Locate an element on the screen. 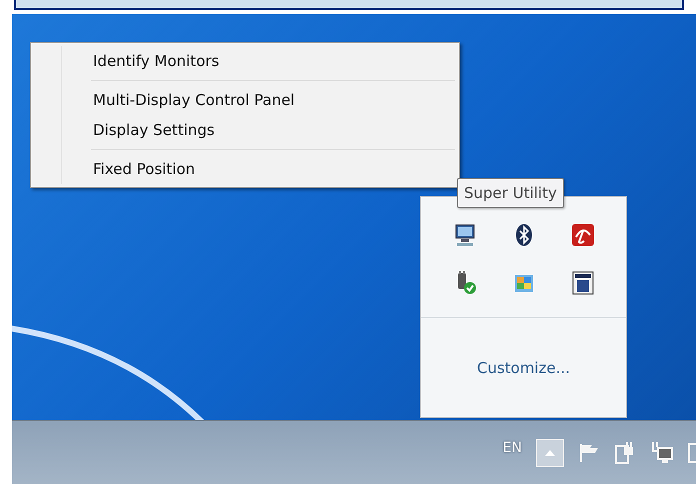 This screenshot has width=696, height=484. up-arrow-icon is located at coordinates (550, 453).